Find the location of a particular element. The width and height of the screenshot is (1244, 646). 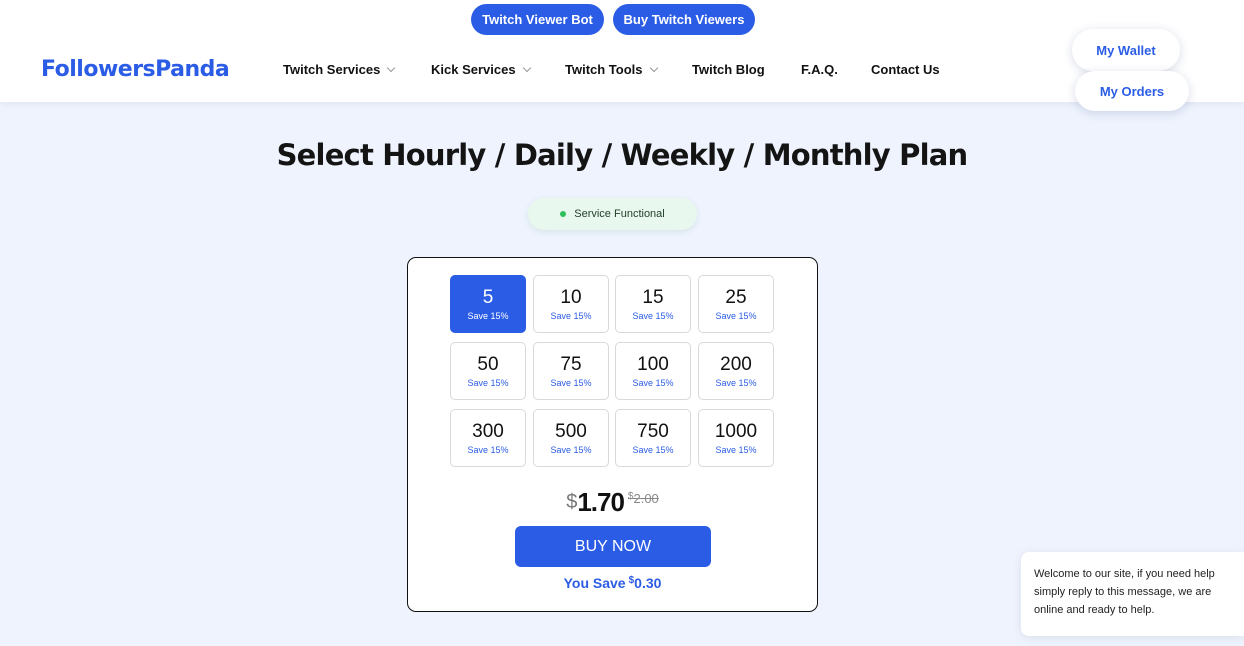

nav-faq: F.A.Q. is located at coordinates (819, 69).